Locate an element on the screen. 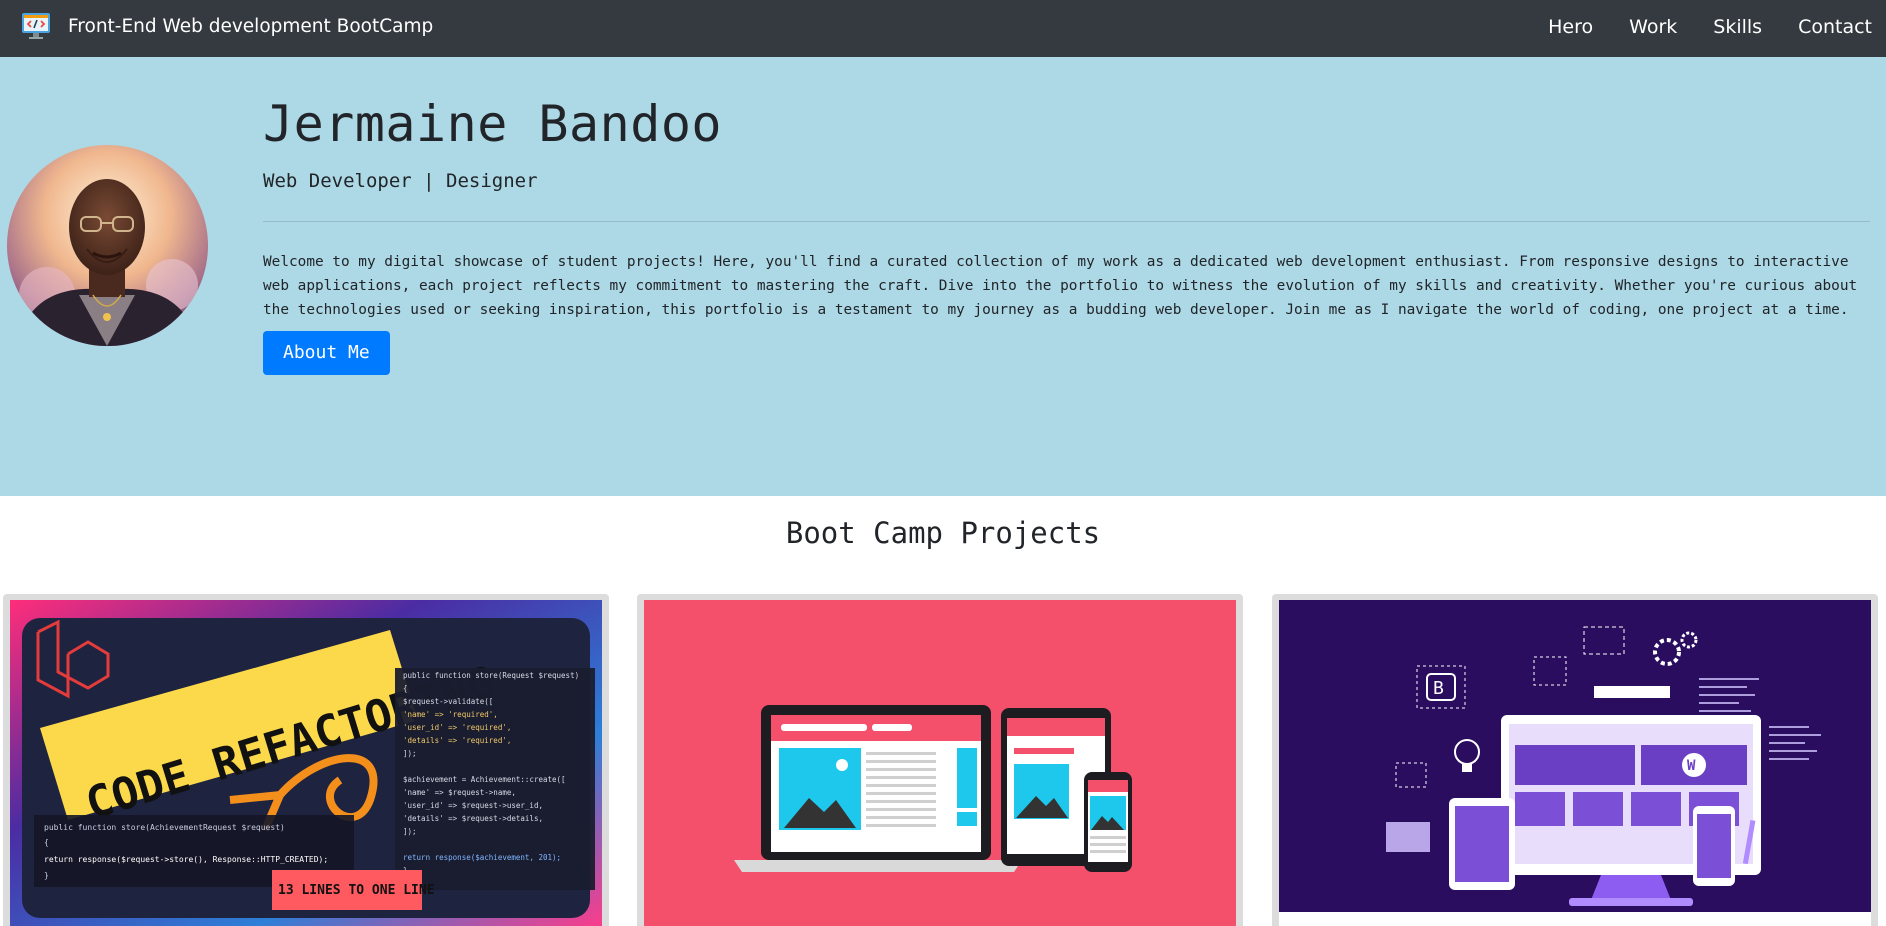  projects-title: Boot Camp Projects is located at coordinates (943, 533).